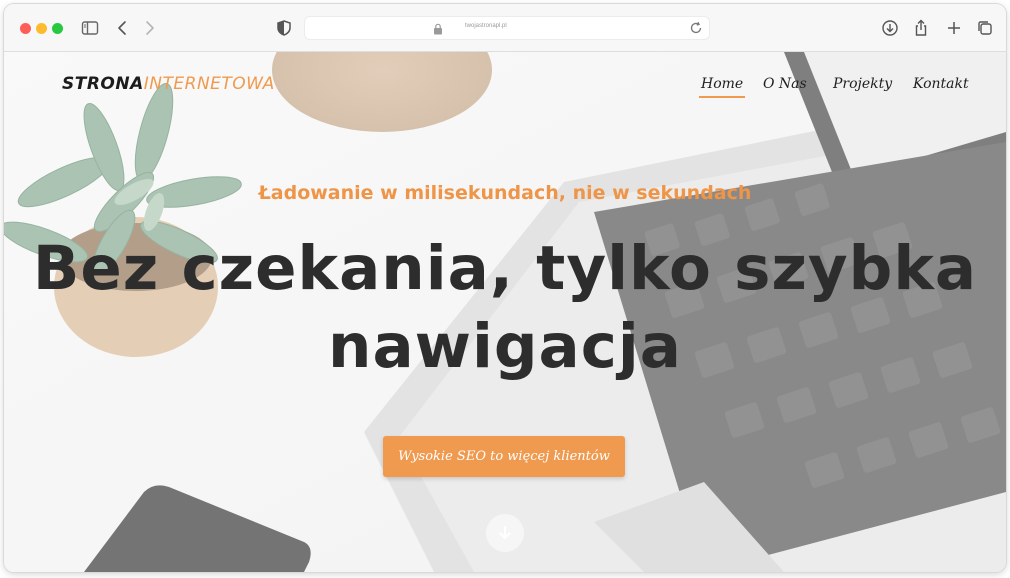 The image size is (1010, 578). I want to click on arrow-down-icon, so click(505, 532).